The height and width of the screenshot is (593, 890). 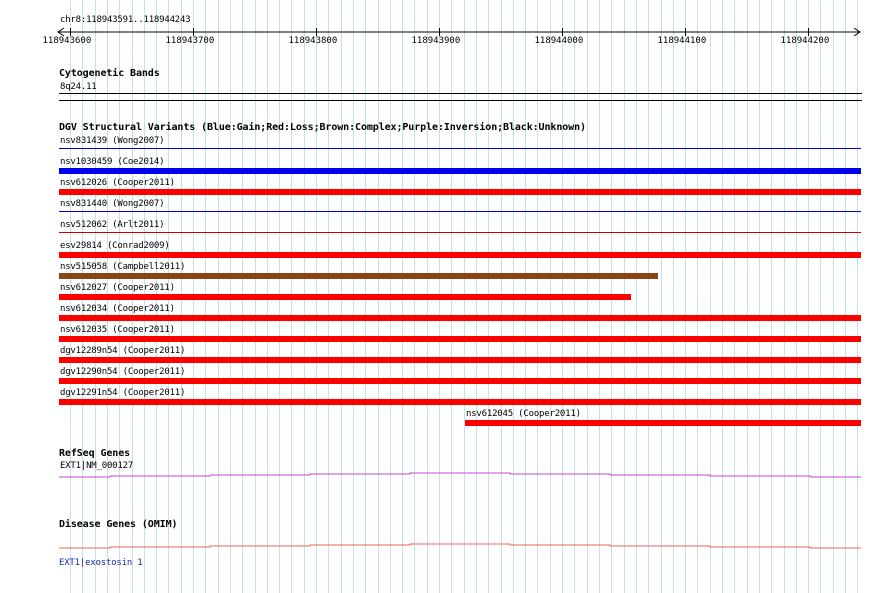 What do you see at coordinates (67, 41) in the screenshot?
I see `ruler-tick-label: 118943600` at bounding box center [67, 41].